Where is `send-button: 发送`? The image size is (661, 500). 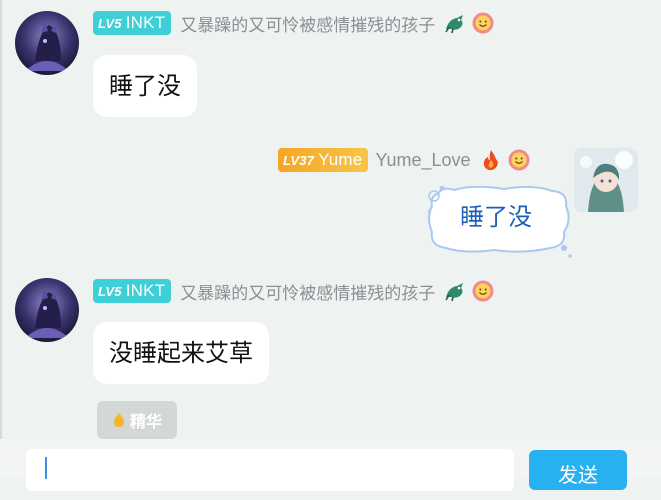
send-button: 发送 is located at coordinates (578, 470).